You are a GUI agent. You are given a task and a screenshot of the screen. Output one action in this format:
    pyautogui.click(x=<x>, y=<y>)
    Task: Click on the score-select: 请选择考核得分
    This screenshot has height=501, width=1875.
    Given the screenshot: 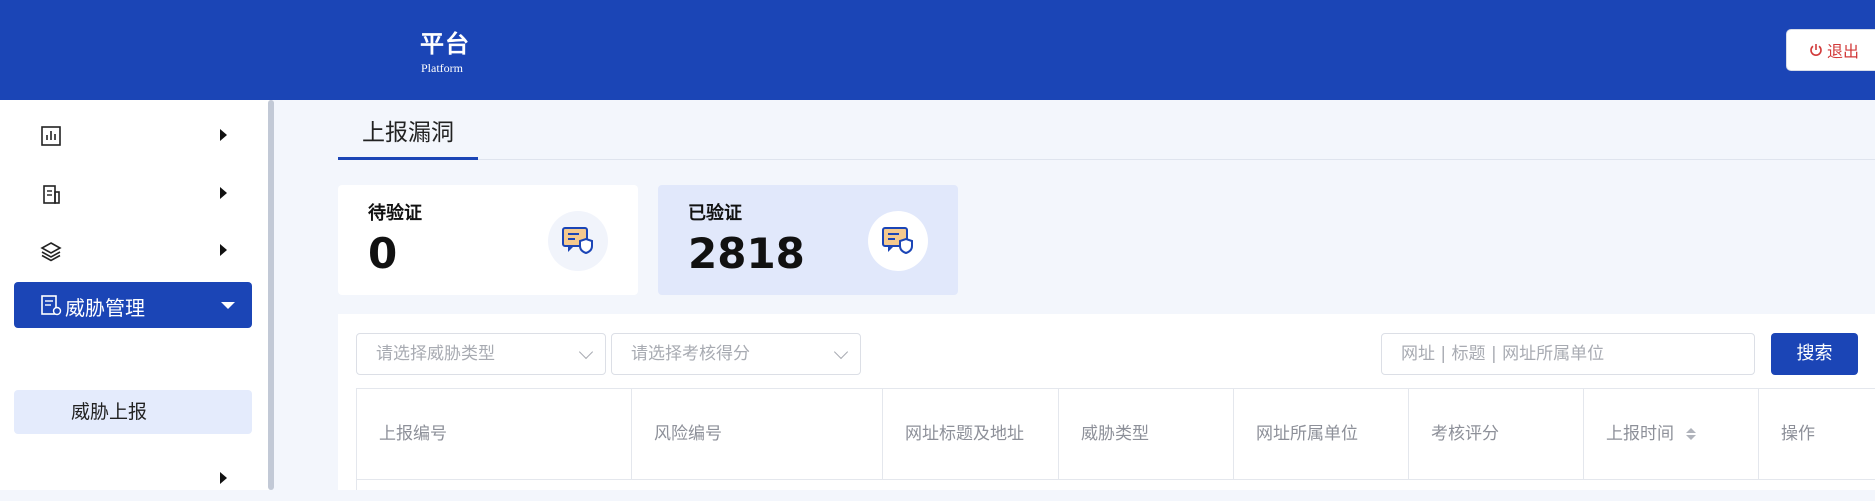 What is the action you would take?
    pyautogui.click(x=736, y=354)
    